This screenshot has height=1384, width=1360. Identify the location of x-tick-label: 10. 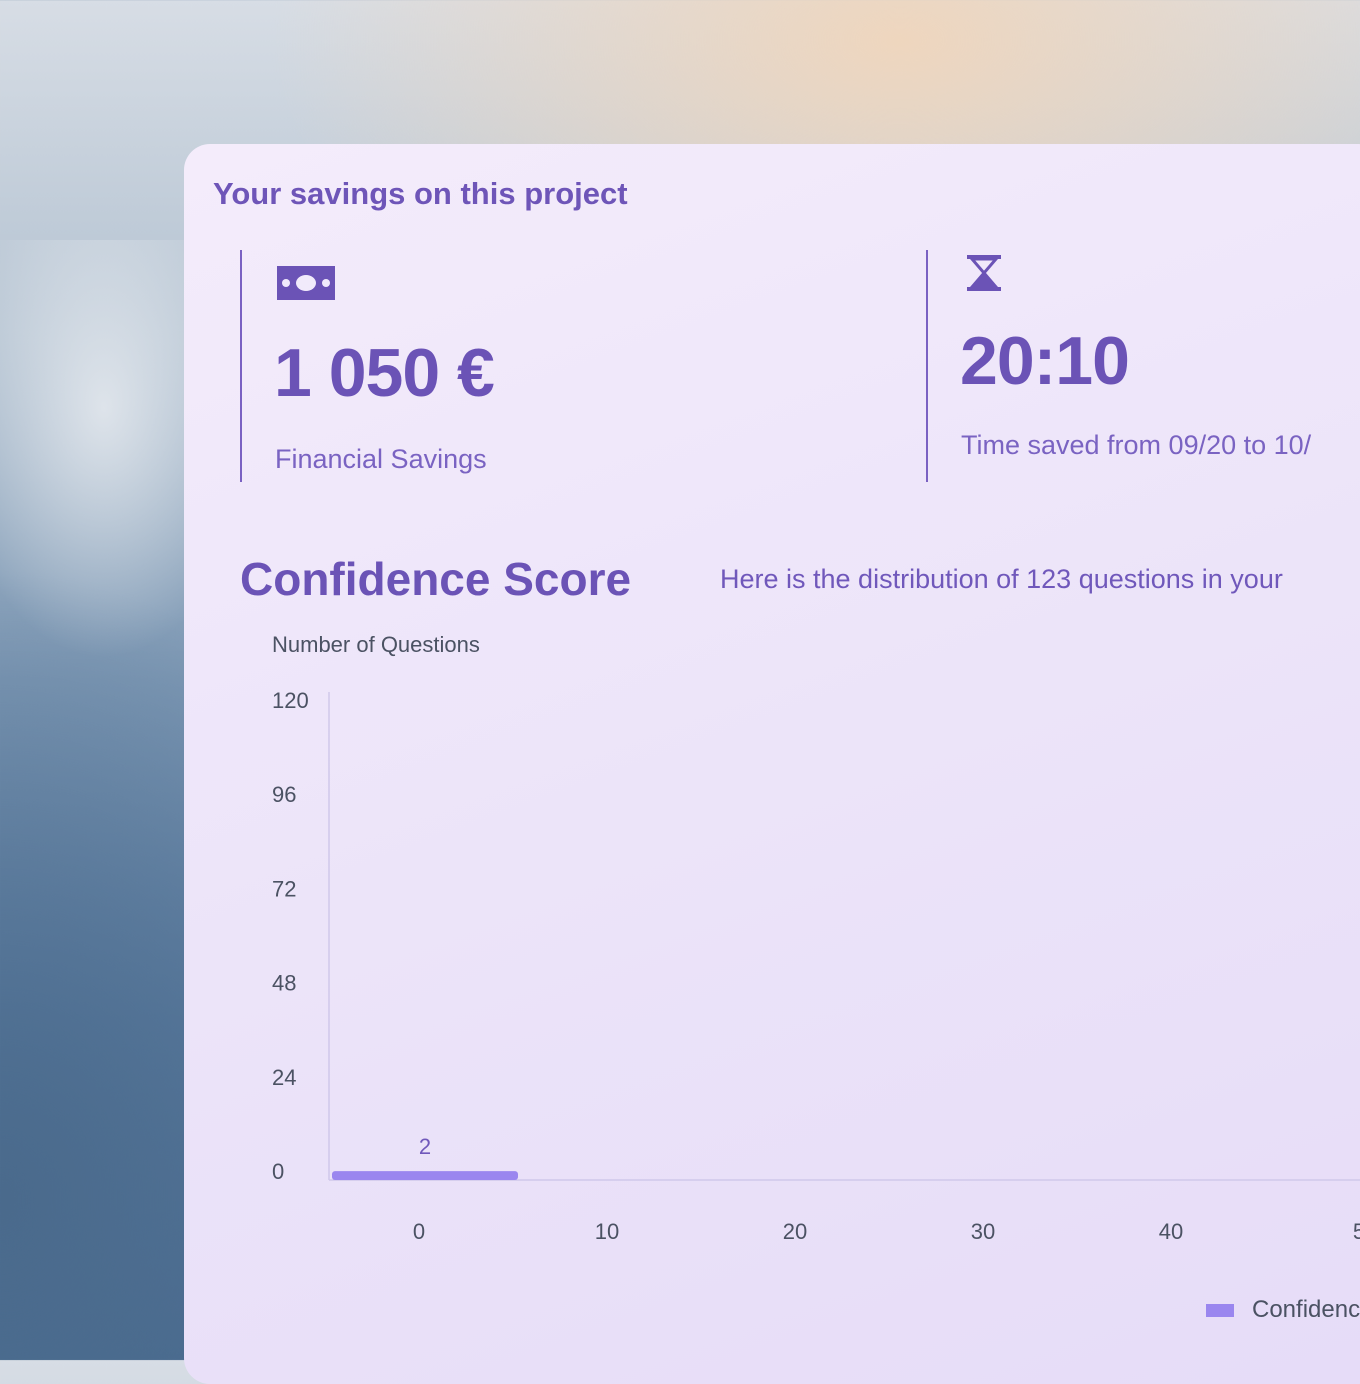
(607, 1231).